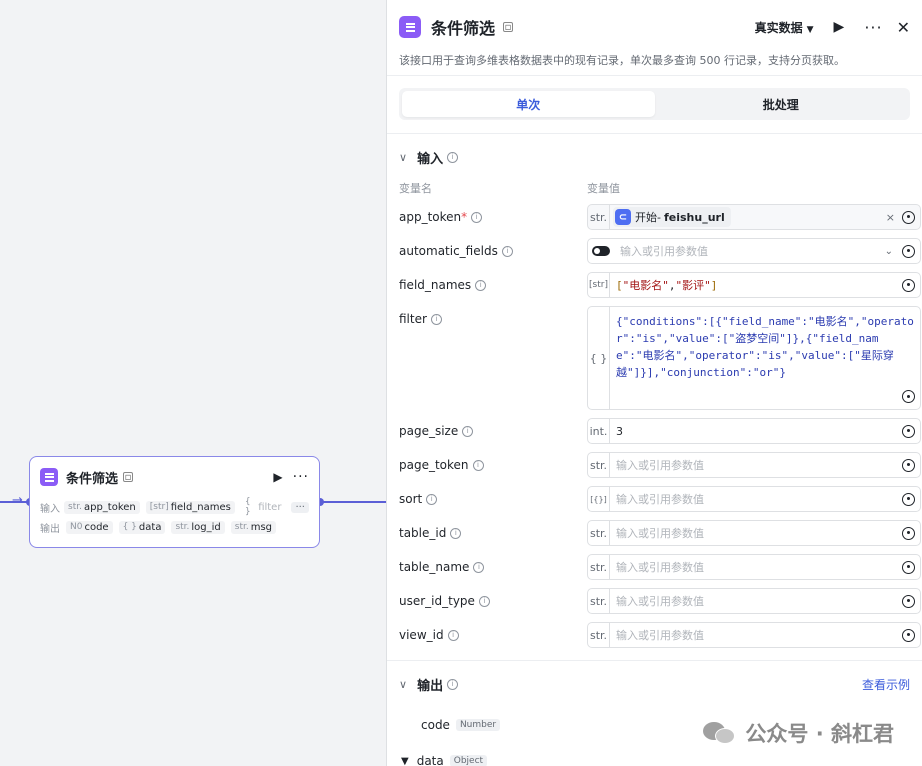 This screenshot has width=922, height=766. I want to click on more-inputs-indicator: ···, so click(300, 507).